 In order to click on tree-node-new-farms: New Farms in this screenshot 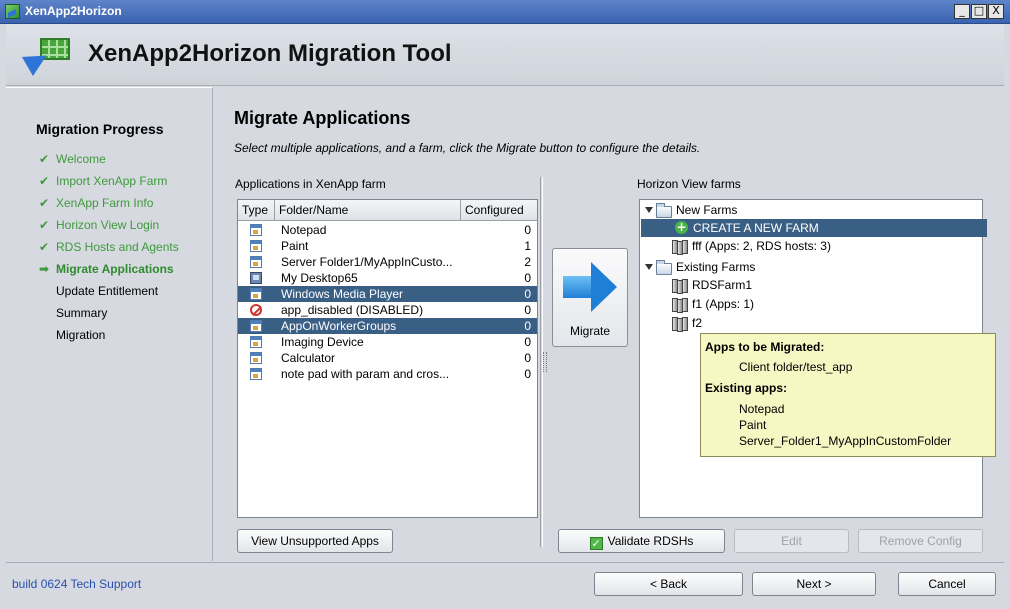, I will do `click(706, 210)`.